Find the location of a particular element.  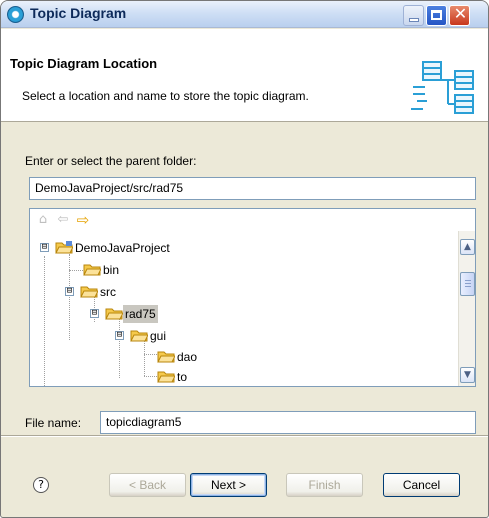

tree-node-gui: ⊟ gui is located at coordinates (240, 336).